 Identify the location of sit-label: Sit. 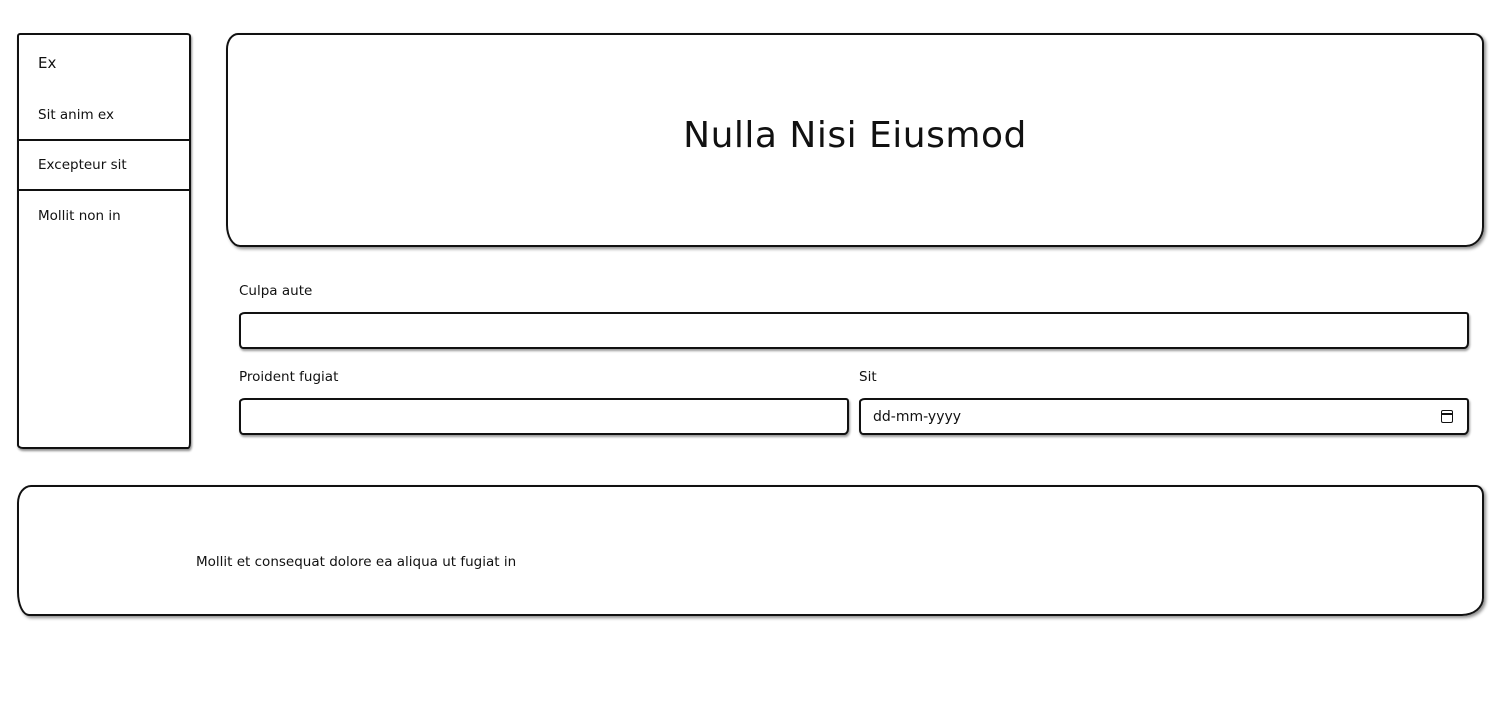
(868, 377).